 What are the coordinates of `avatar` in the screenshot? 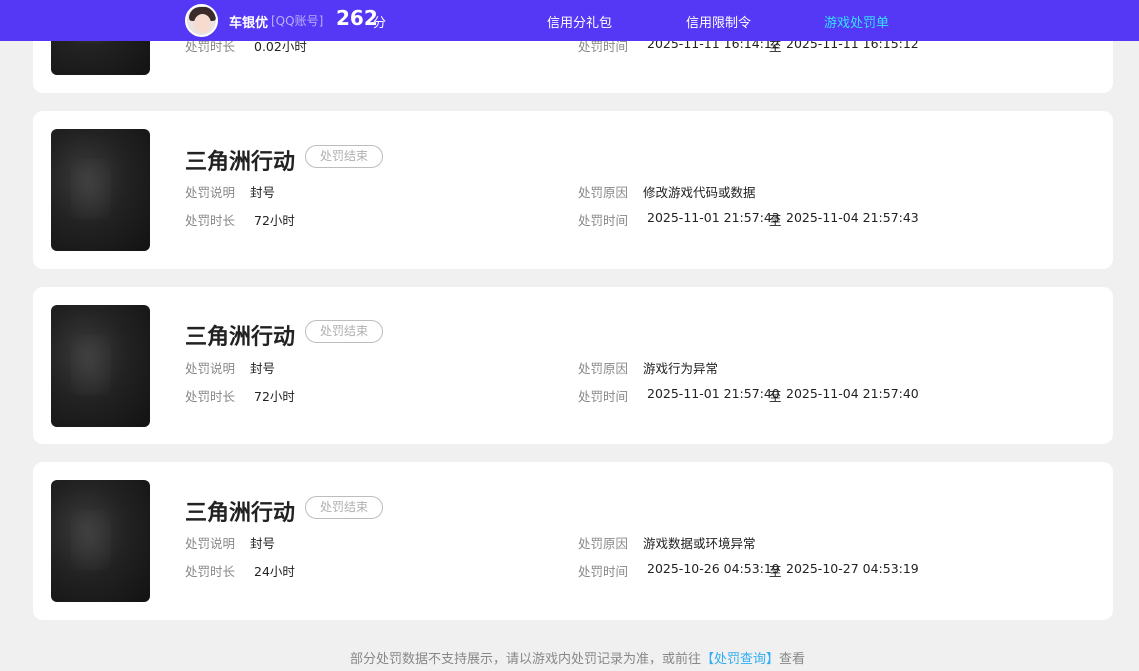 It's located at (201, 20).